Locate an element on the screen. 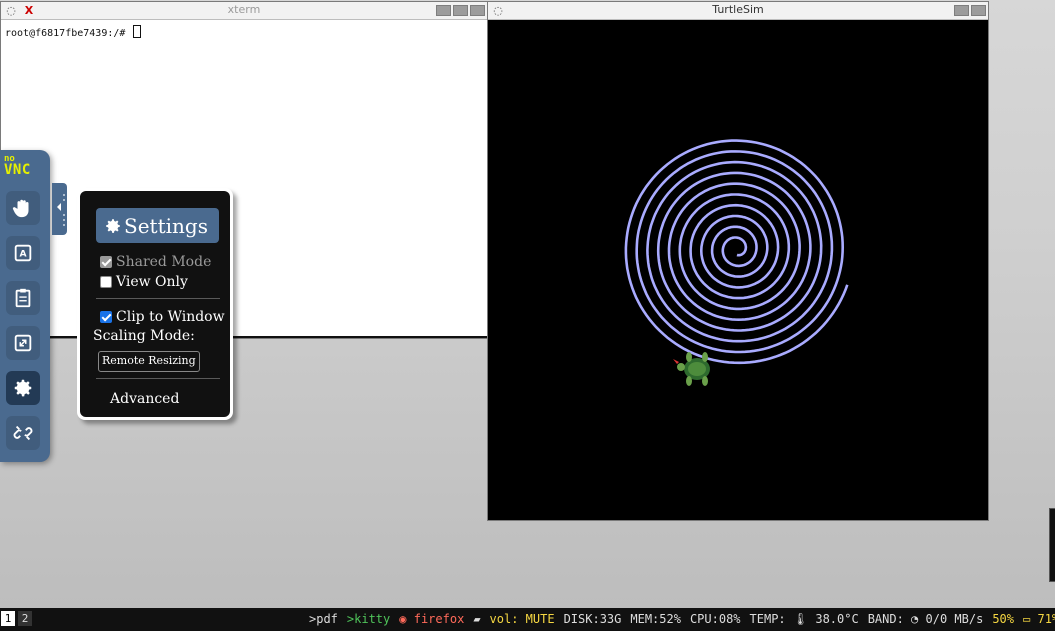 The width and height of the screenshot is (1055, 631). novnc-control-bar: no VNC A is located at coordinates (25, 306).